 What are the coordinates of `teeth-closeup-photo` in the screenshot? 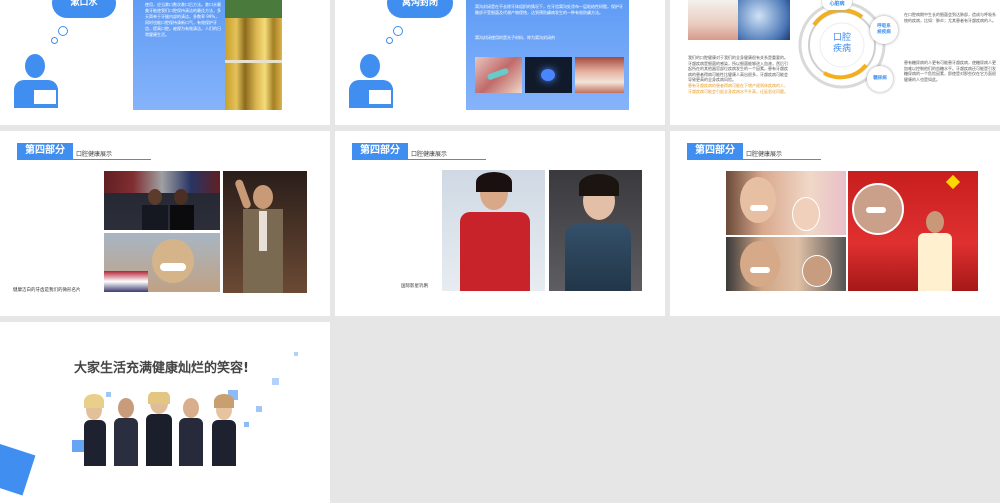 It's located at (764, 20).